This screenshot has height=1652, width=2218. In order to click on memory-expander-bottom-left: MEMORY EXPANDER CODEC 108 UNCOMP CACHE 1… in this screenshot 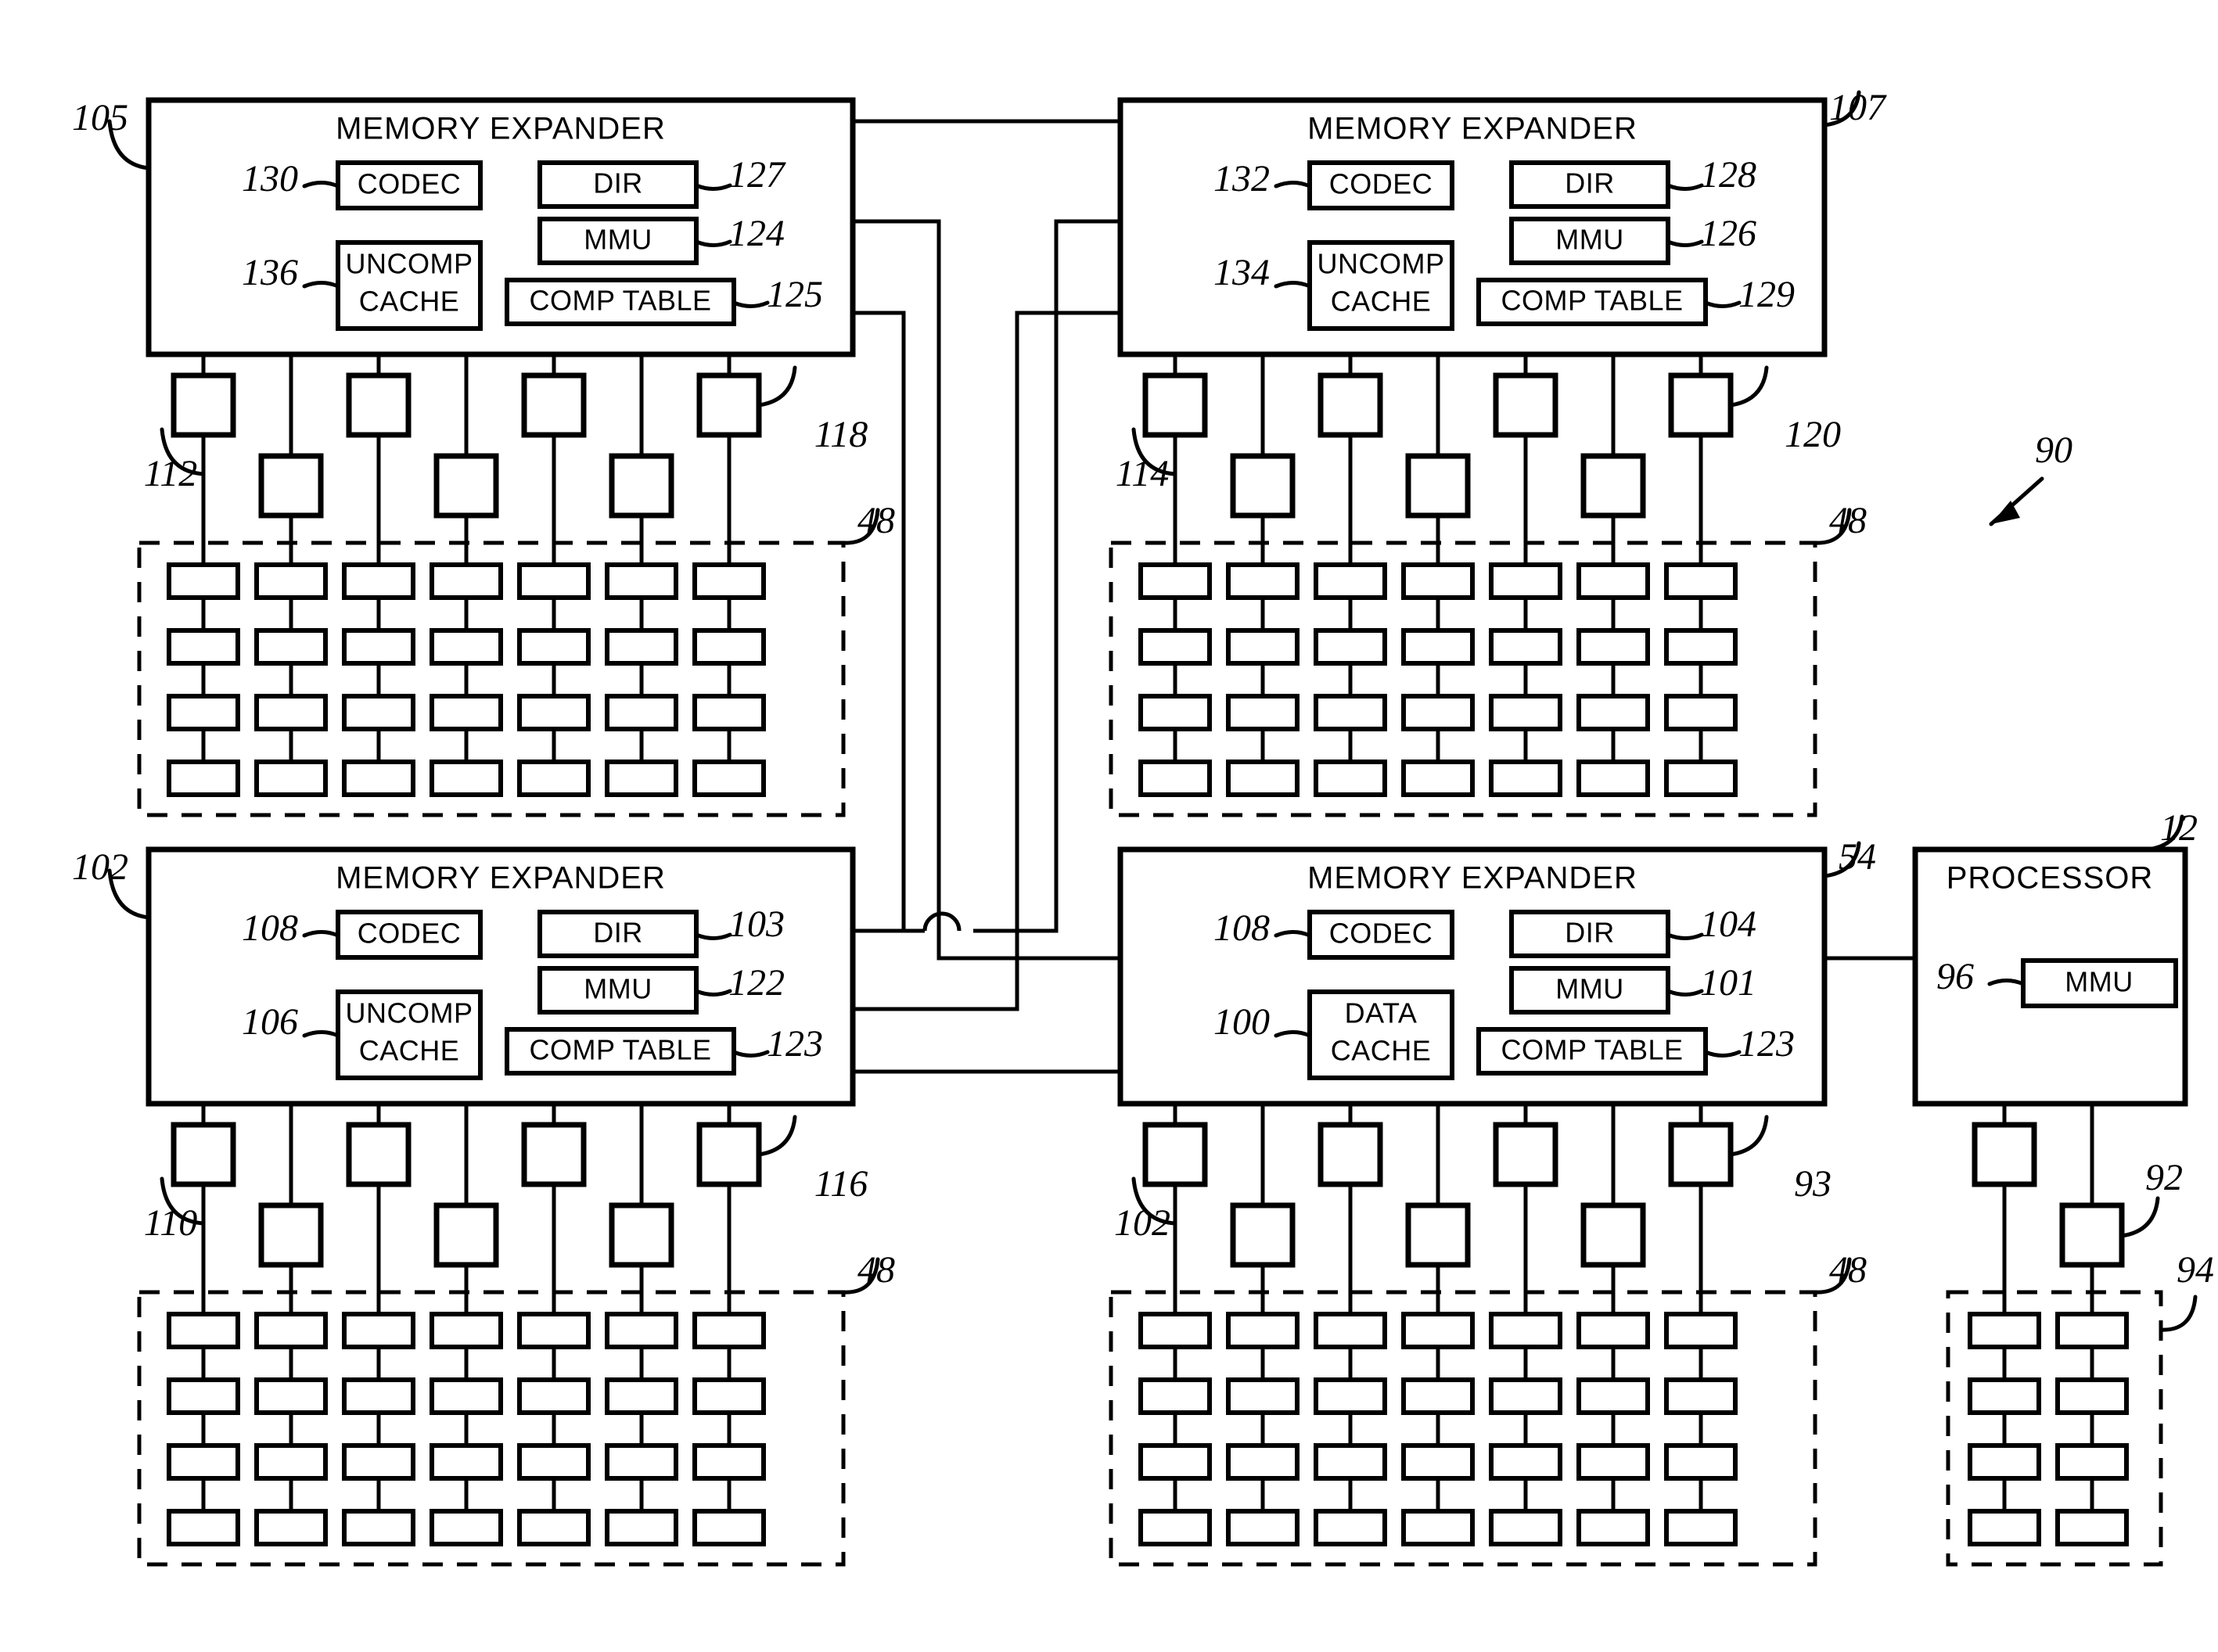, I will do `click(464, 977)`.